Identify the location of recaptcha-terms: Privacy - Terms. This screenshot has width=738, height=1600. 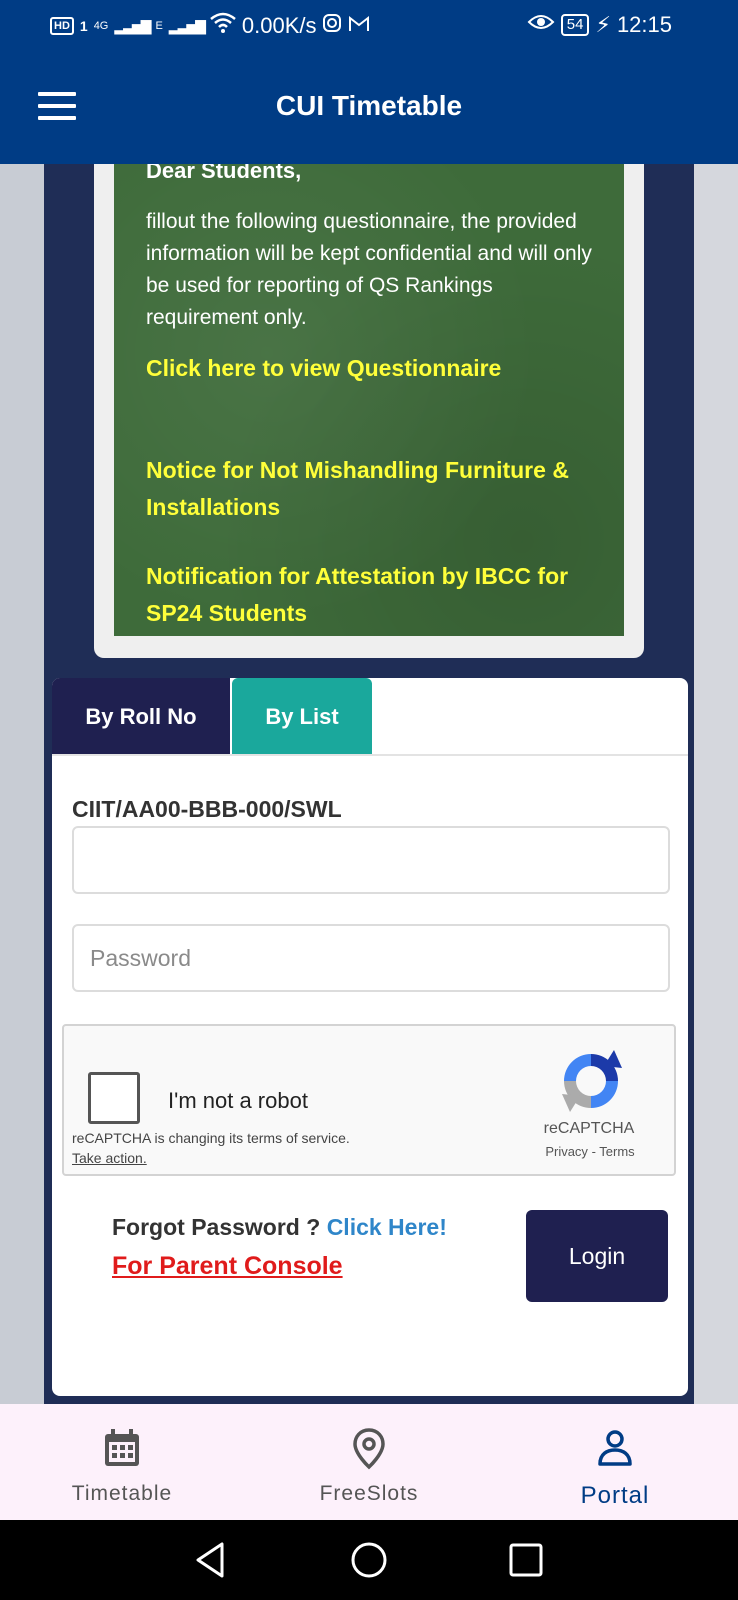
(590, 1151).